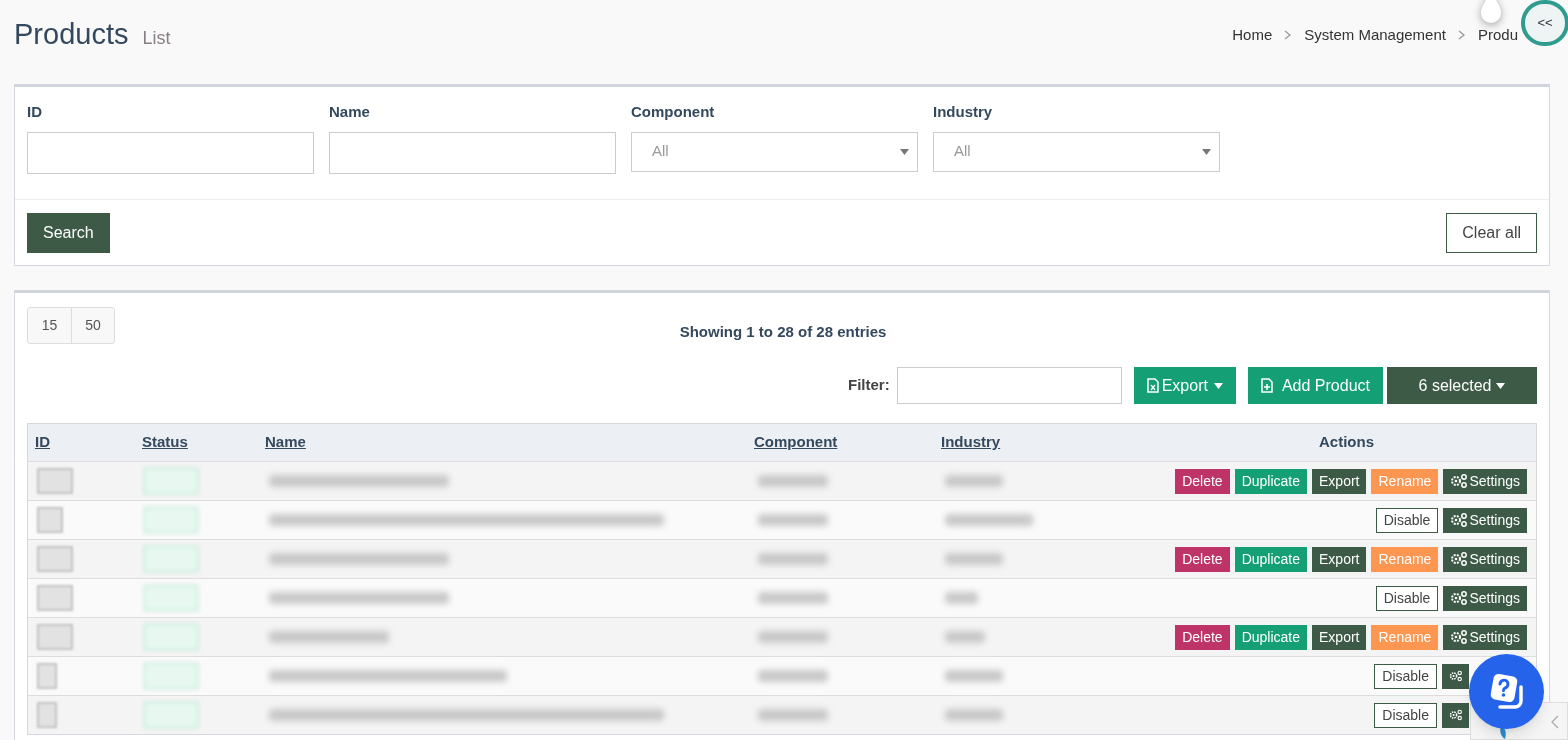 This screenshot has width=1568, height=740. Describe the element at coordinates (1375, 35) in the screenshot. I see `breadcrumb-link: System Management` at that location.